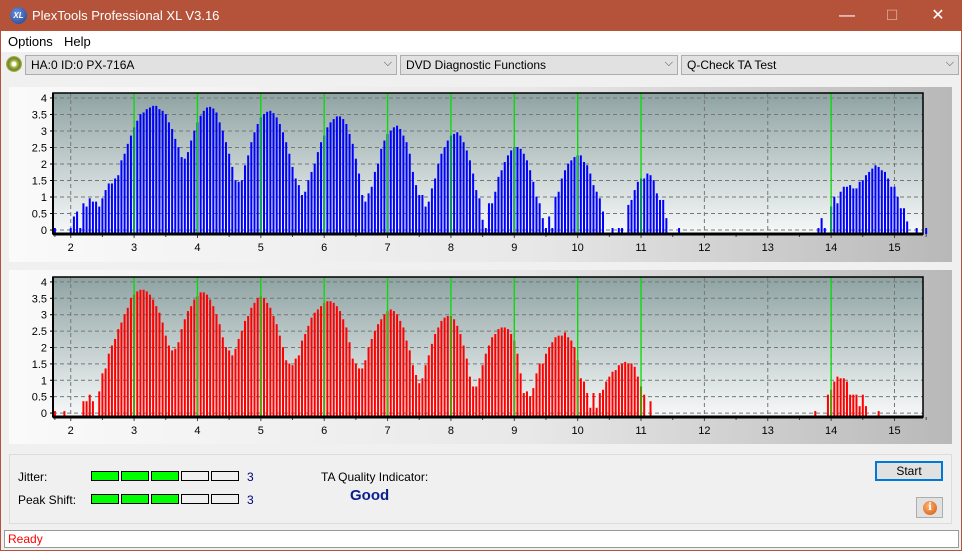  I want to click on close-button: ✕, so click(938, 15).